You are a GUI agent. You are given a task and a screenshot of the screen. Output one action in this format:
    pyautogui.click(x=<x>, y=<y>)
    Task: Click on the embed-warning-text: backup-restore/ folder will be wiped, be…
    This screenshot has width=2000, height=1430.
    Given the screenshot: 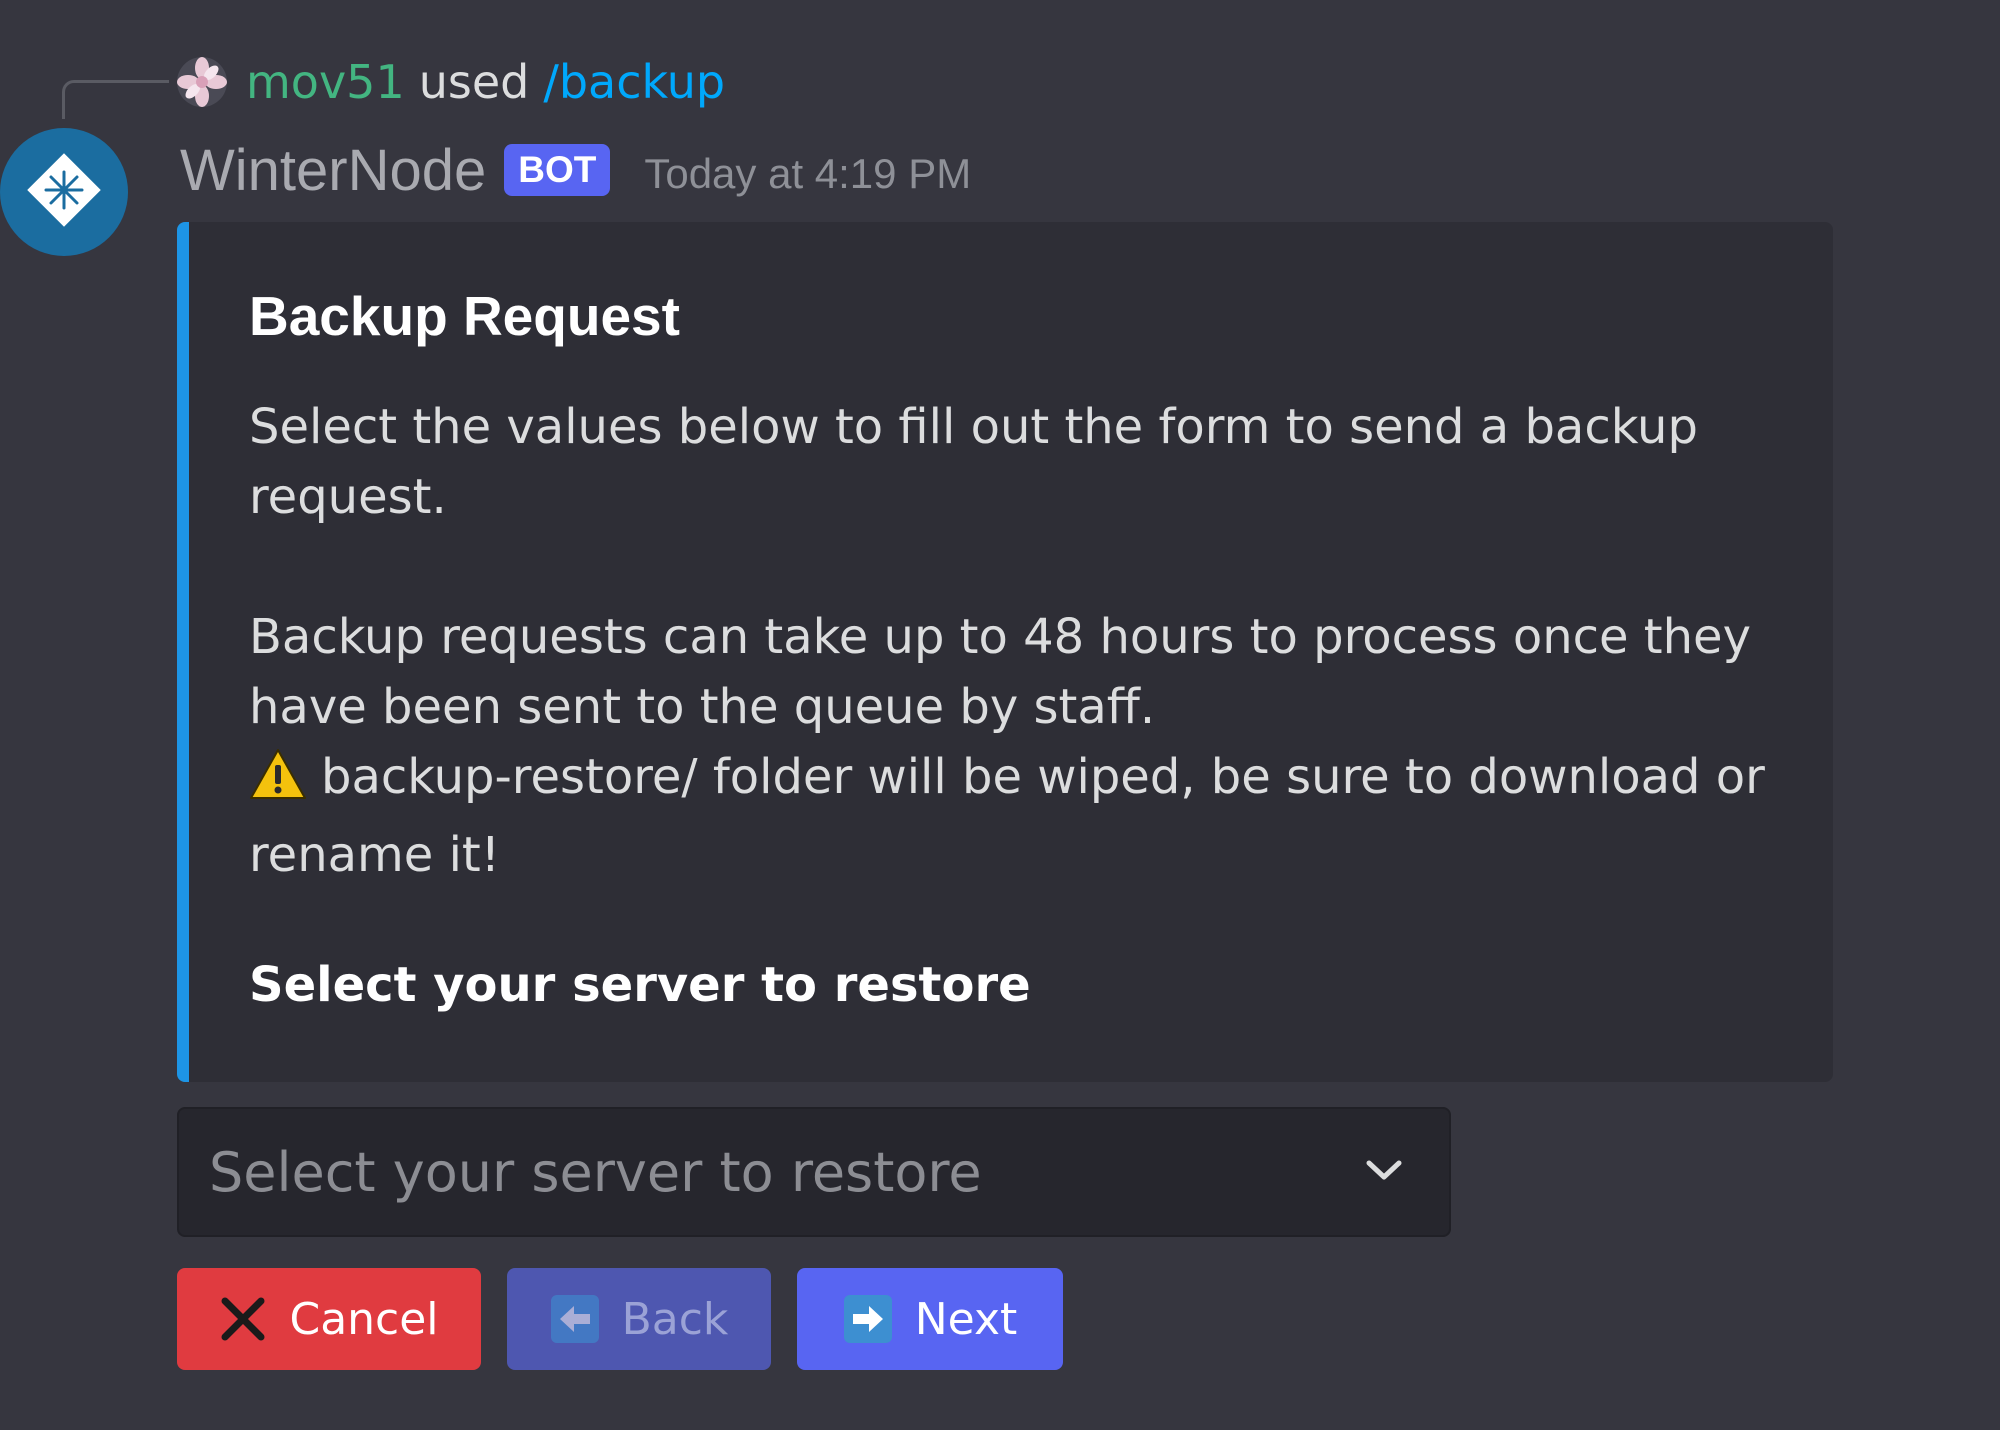 What is the action you would take?
    pyautogui.click(x=1007, y=816)
    